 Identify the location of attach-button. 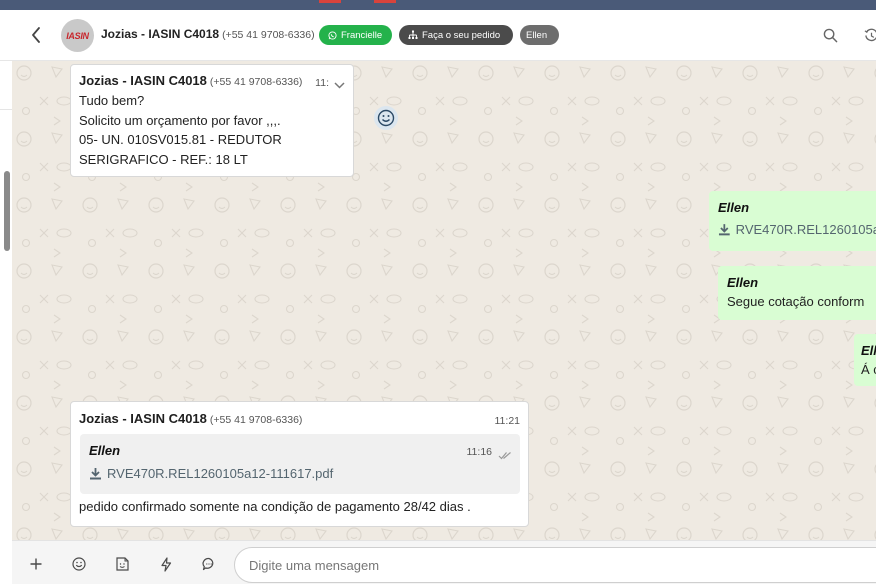
(36, 564).